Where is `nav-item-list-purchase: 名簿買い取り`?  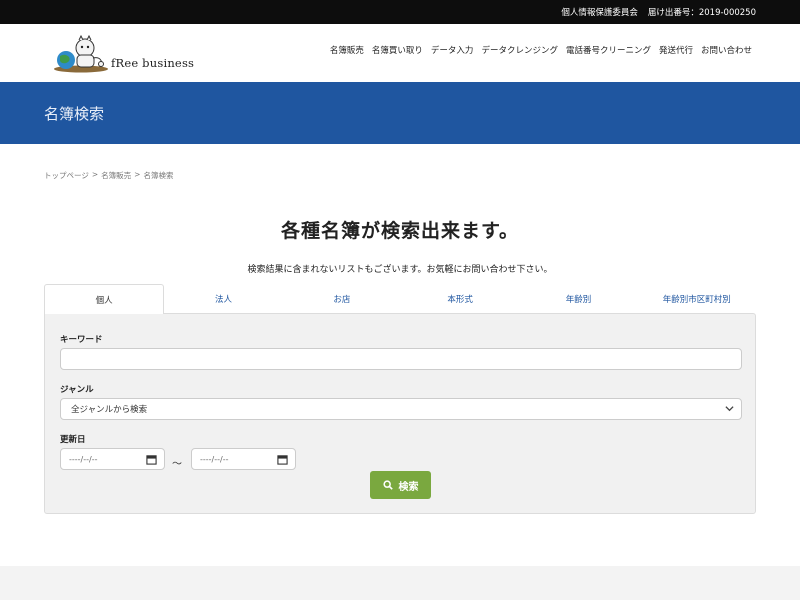 nav-item-list-purchase: 名簿買い取り is located at coordinates (397, 50).